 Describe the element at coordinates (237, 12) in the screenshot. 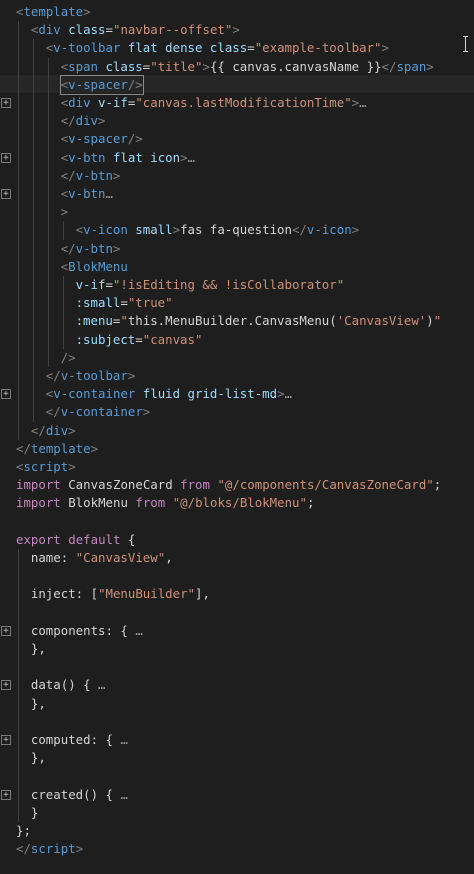

I see `code-line: <template>` at that location.